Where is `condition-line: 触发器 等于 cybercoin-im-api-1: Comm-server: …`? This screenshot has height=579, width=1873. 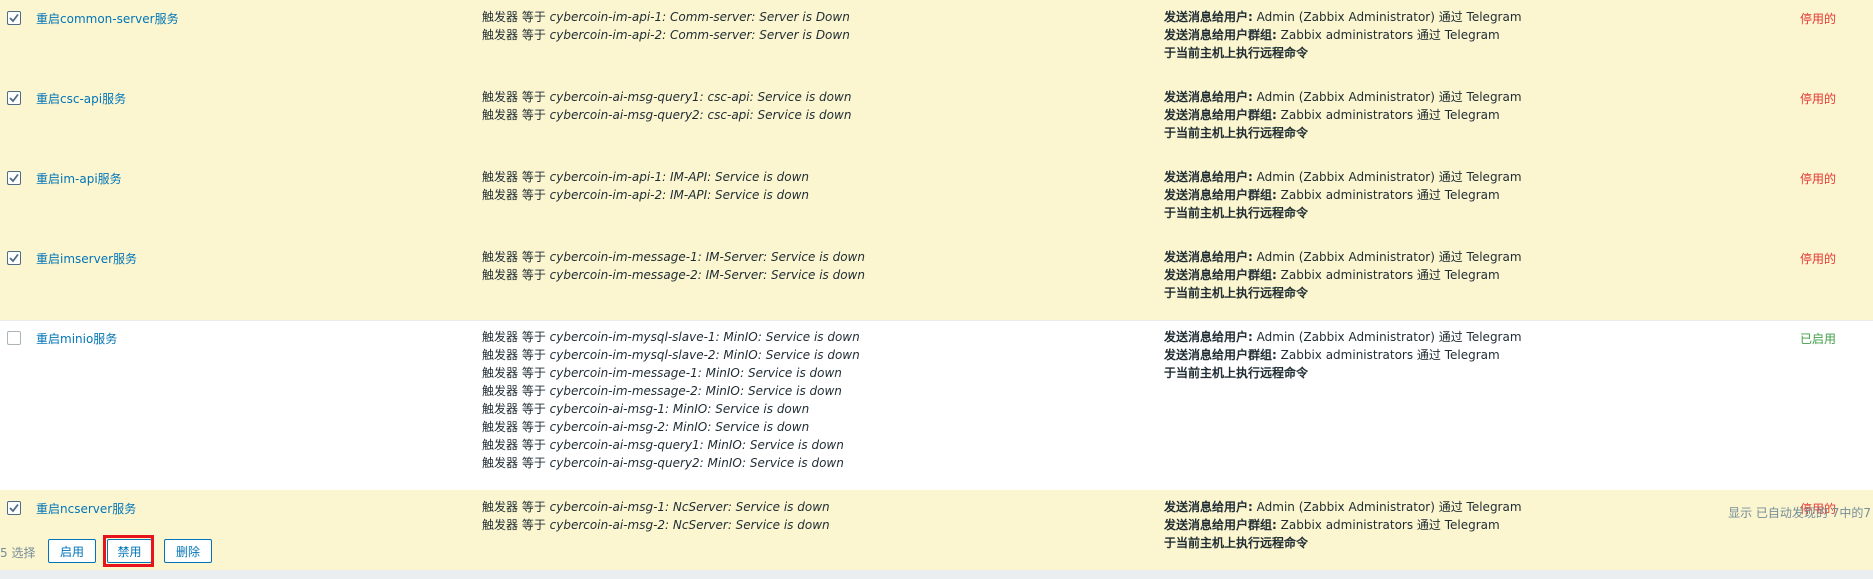 condition-line: 触发器 等于 cybercoin-im-api-1: Comm-server: … is located at coordinates (666, 17).